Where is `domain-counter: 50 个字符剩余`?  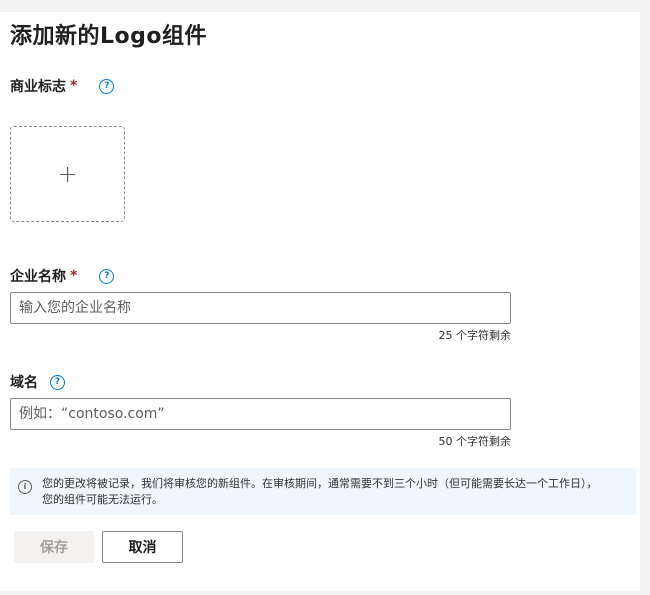 domain-counter: 50 个字符剩余 is located at coordinates (475, 441).